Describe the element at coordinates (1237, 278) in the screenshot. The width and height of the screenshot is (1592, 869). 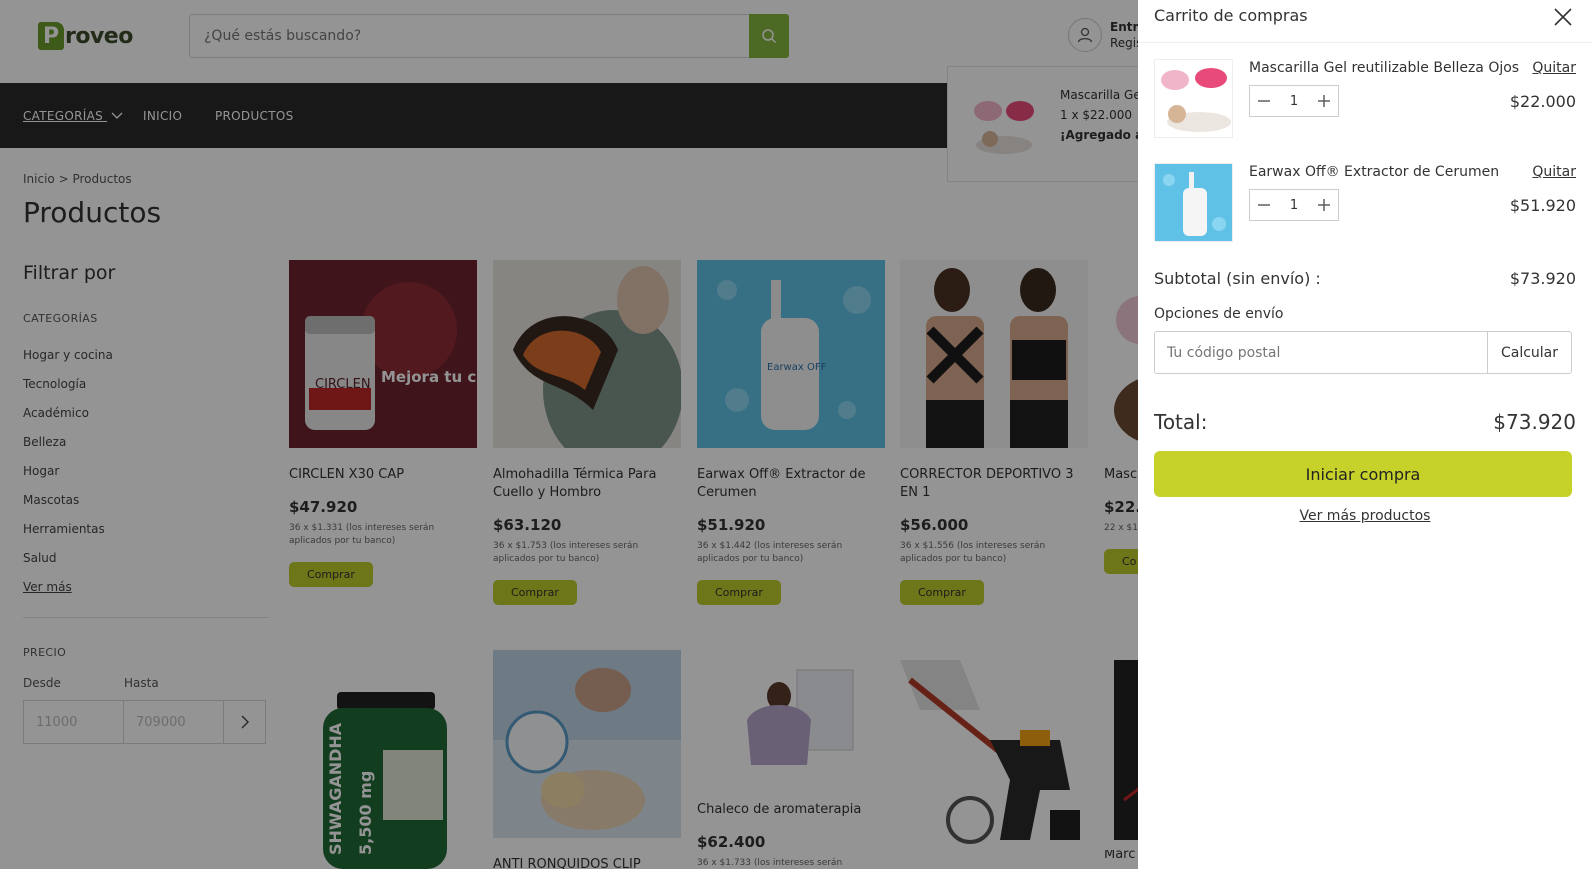
I see `subtotal-label: Subtotal (sin envío) :` at that location.